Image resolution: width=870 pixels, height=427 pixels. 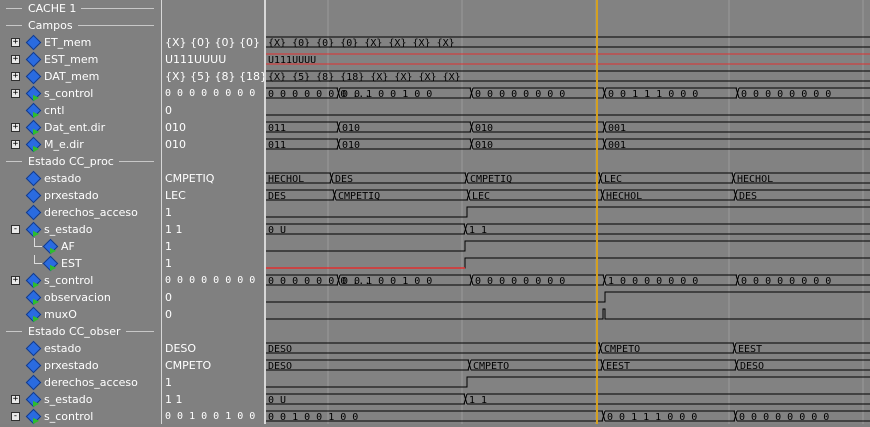 What do you see at coordinates (277, 196) in the screenshot?
I see `bus-value-label: DES` at bounding box center [277, 196].